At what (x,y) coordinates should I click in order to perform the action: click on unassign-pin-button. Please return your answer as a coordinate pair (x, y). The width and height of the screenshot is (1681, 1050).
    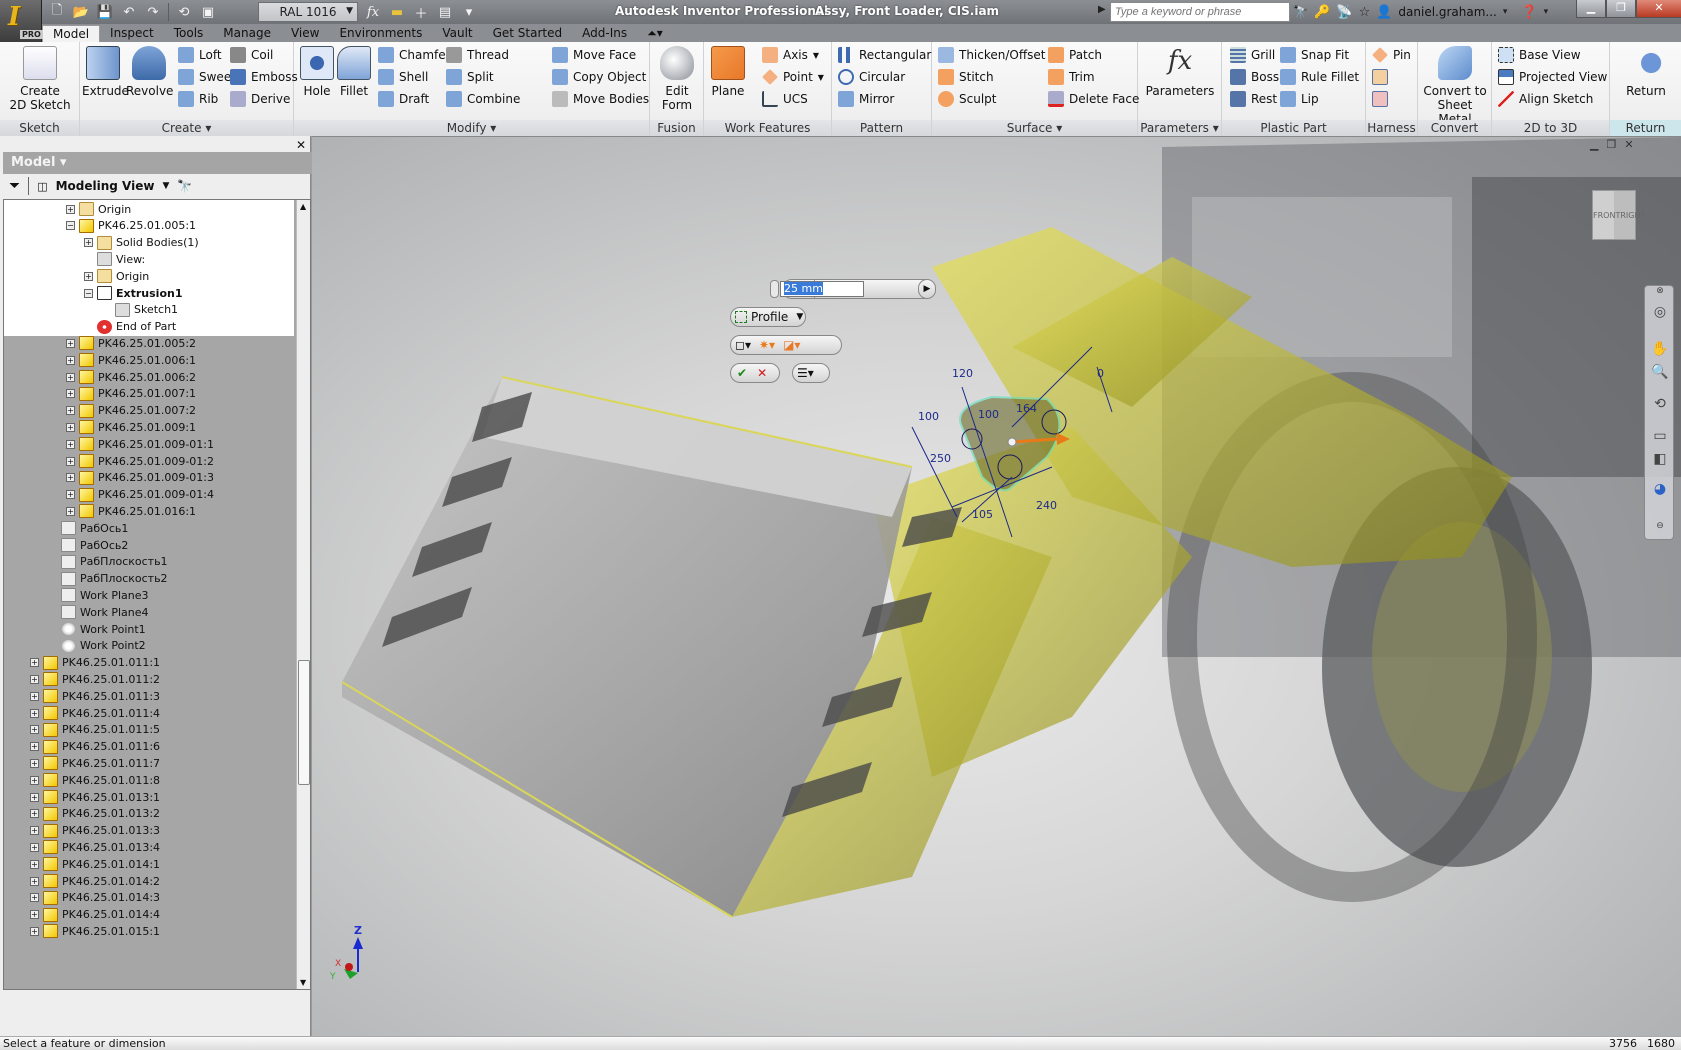
    Looking at the image, I should click on (1380, 99).